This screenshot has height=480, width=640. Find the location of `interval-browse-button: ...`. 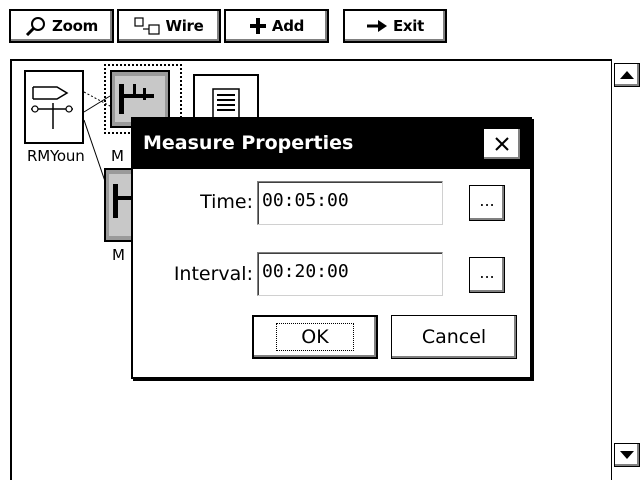

interval-browse-button: ... is located at coordinates (487, 275).